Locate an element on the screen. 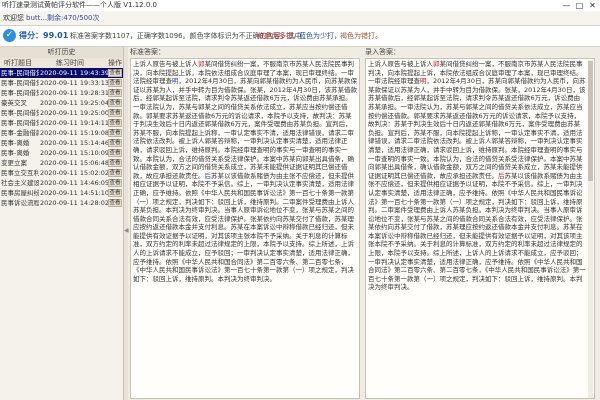 The width and height of the screenshot is (600, 400). col-time-header: 练习时间 is located at coordinates (70, 63).